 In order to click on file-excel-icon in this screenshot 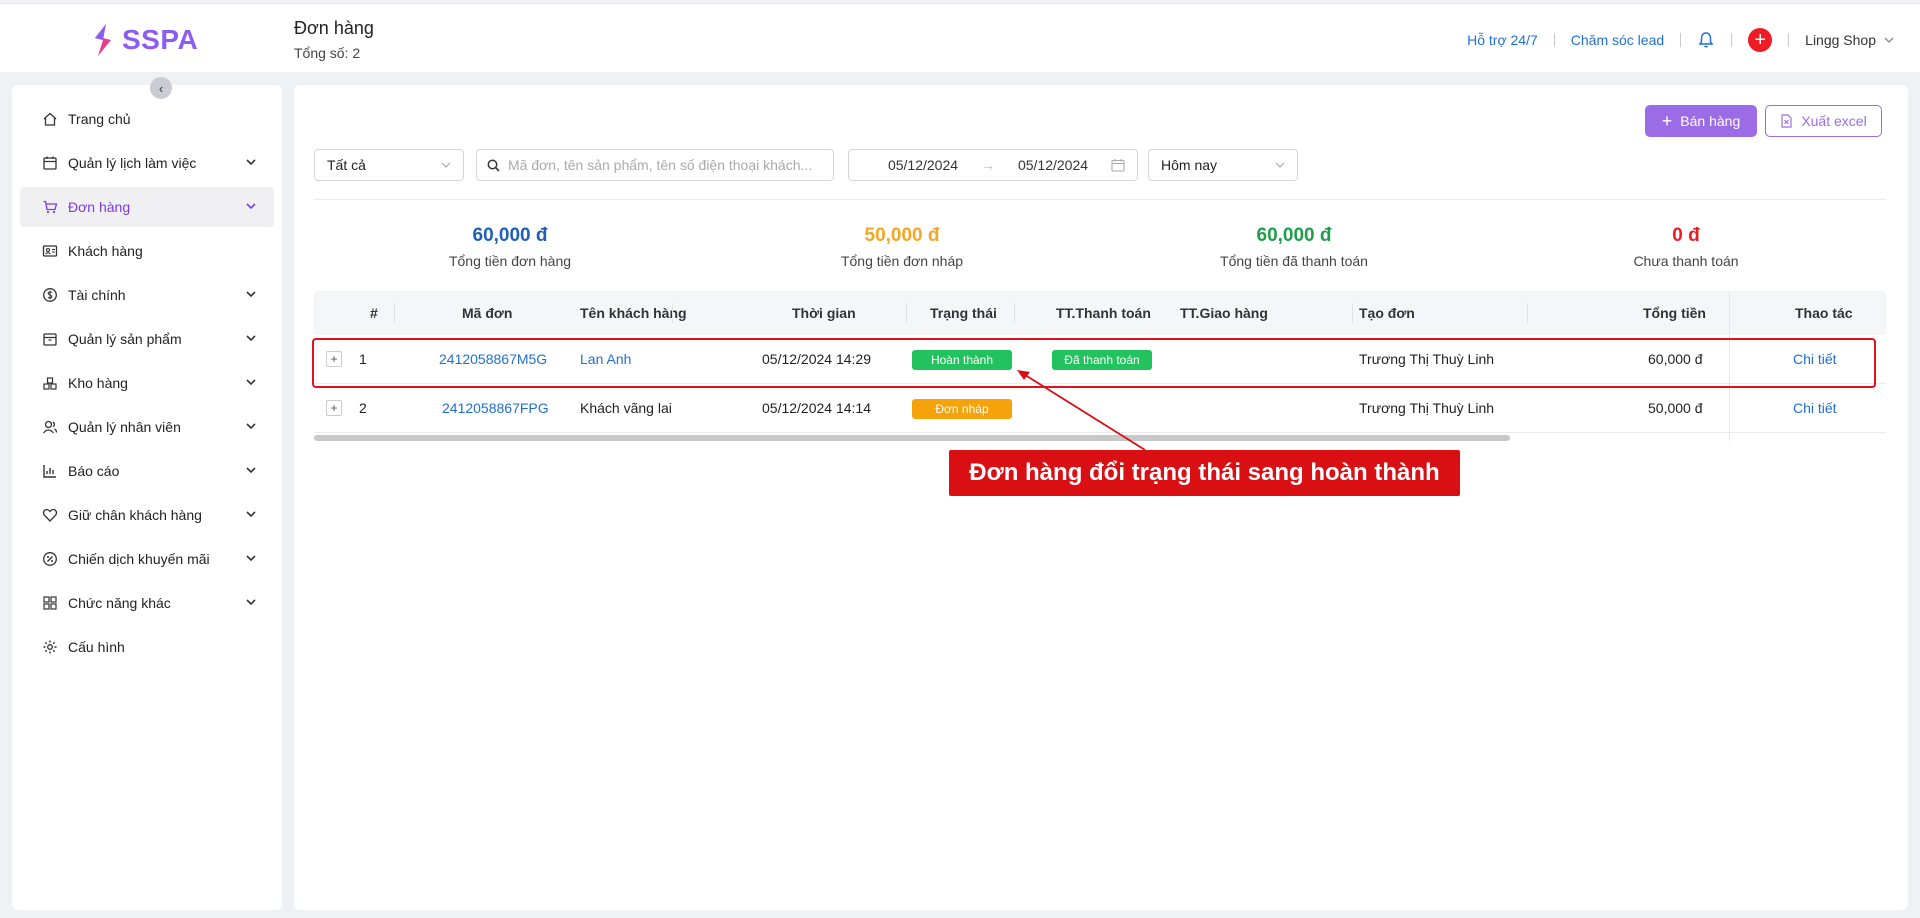, I will do `click(1786, 121)`.